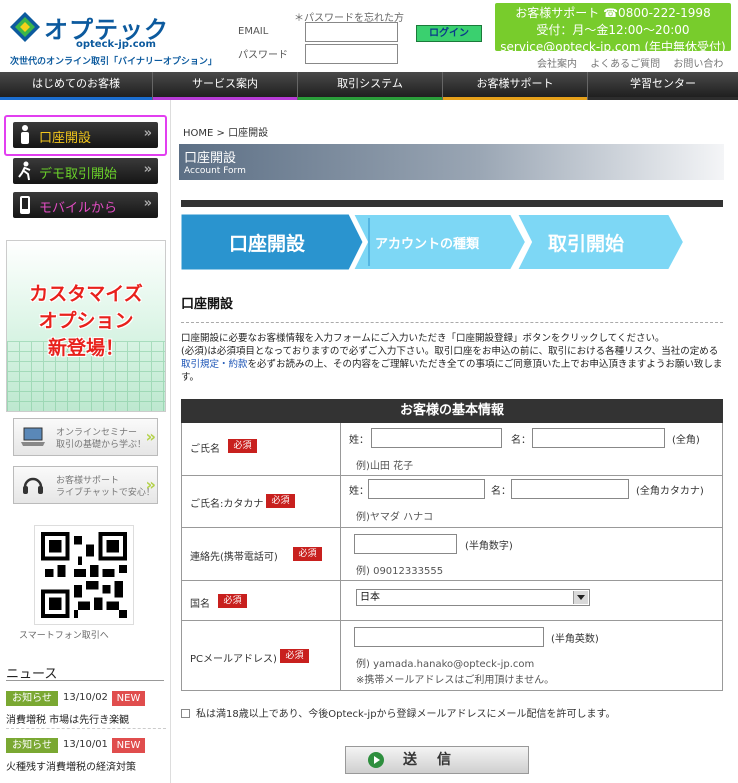 The image size is (738, 783). I want to click on sidebar-mobile-label: モバイルから, so click(78, 208).